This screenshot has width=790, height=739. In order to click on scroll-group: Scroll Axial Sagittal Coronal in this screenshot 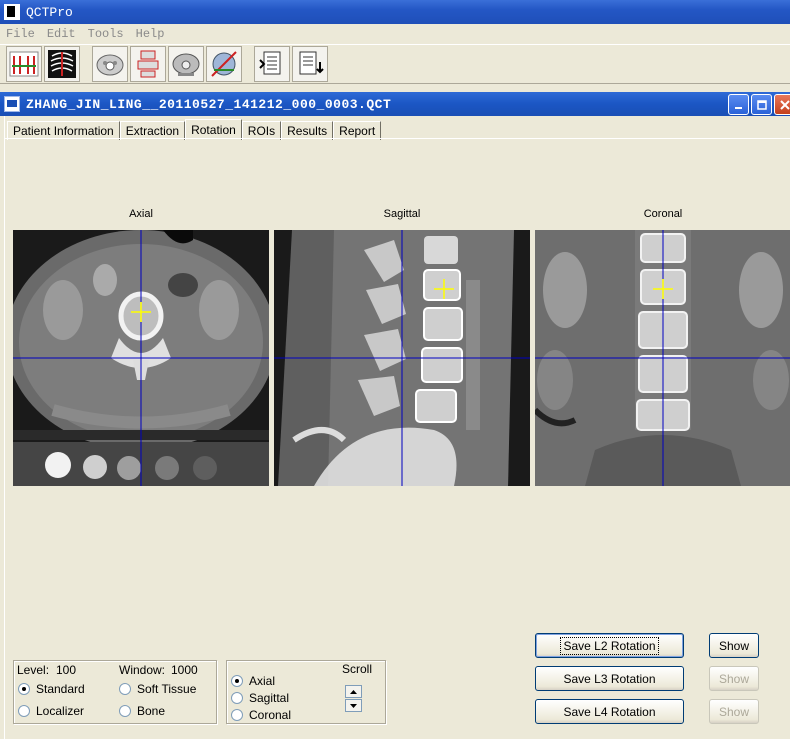, I will do `click(306, 692)`.